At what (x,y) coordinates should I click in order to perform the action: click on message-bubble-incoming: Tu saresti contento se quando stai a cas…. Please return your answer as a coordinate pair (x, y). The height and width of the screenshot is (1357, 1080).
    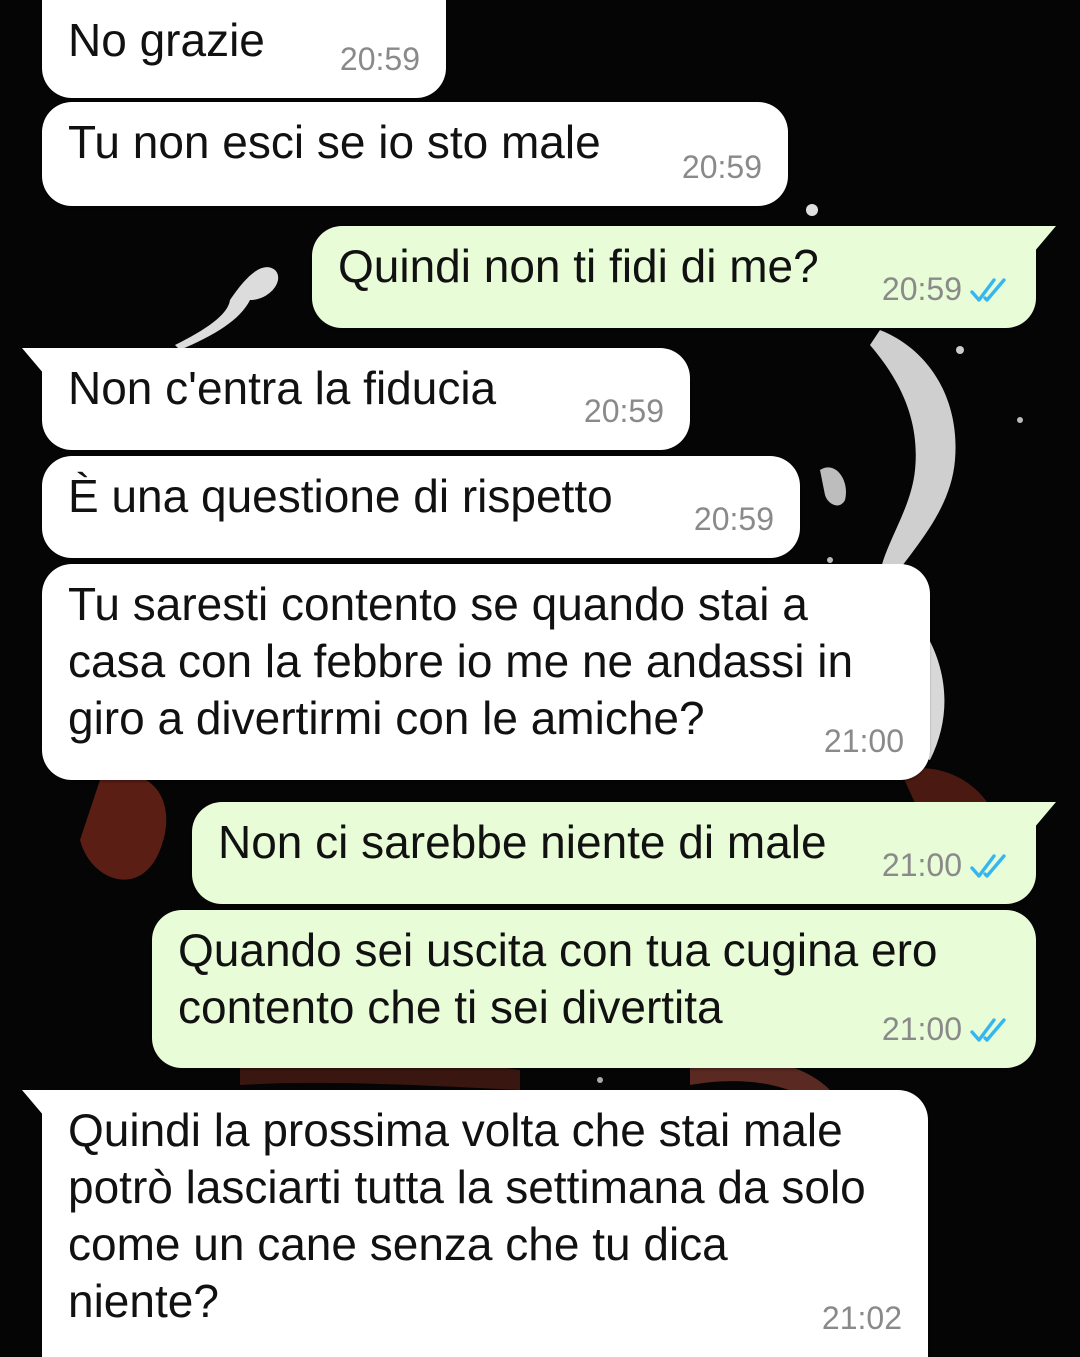
    Looking at the image, I should click on (486, 672).